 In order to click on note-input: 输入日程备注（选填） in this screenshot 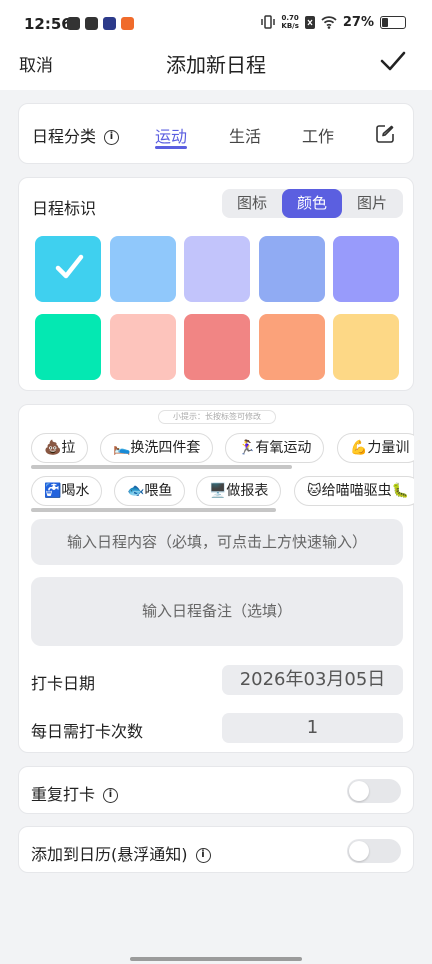, I will do `click(217, 611)`.